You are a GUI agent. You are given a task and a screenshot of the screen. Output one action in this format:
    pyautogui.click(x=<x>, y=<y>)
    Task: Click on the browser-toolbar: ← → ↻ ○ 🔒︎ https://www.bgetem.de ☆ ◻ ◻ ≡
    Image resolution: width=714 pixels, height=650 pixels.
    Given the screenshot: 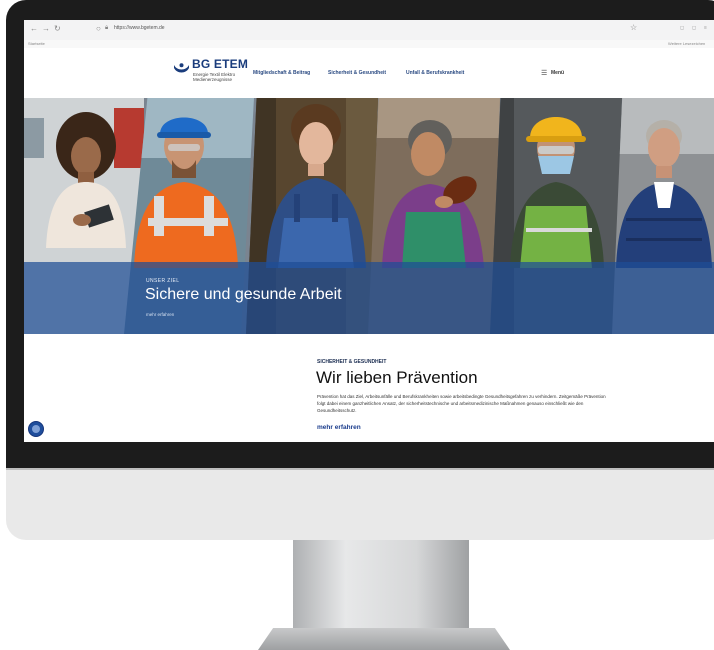 What is the action you would take?
    pyautogui.click(x=369, y=30)
    